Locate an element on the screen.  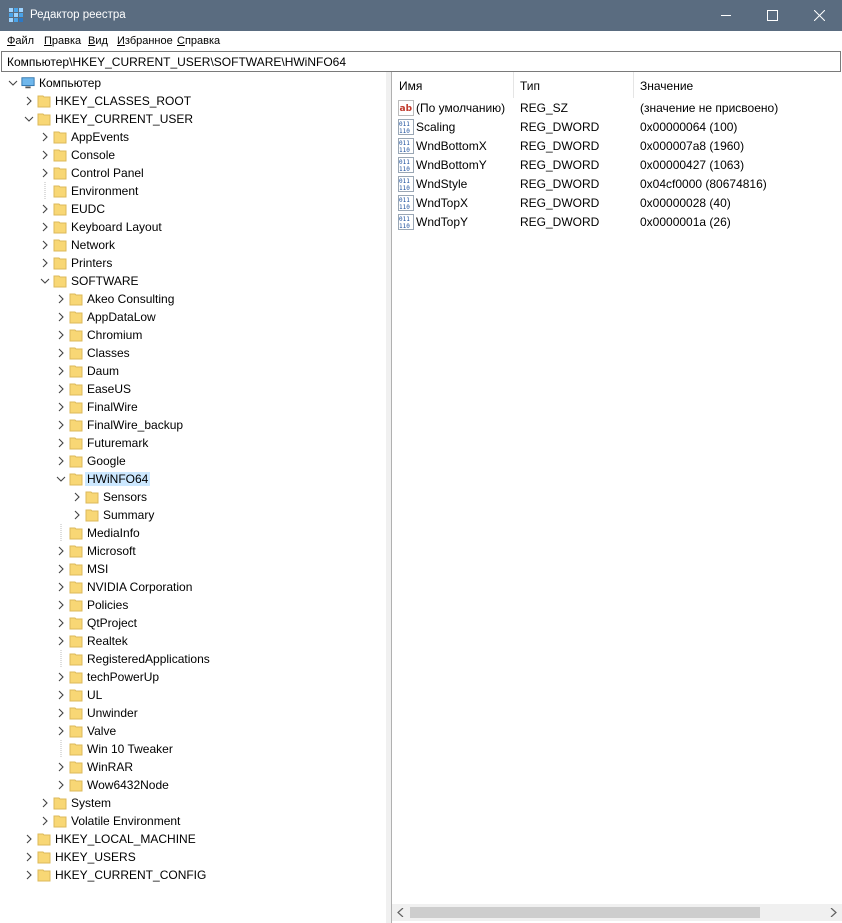
tree-node-label: Keyboard Layout is located at coordinates (116, 227).